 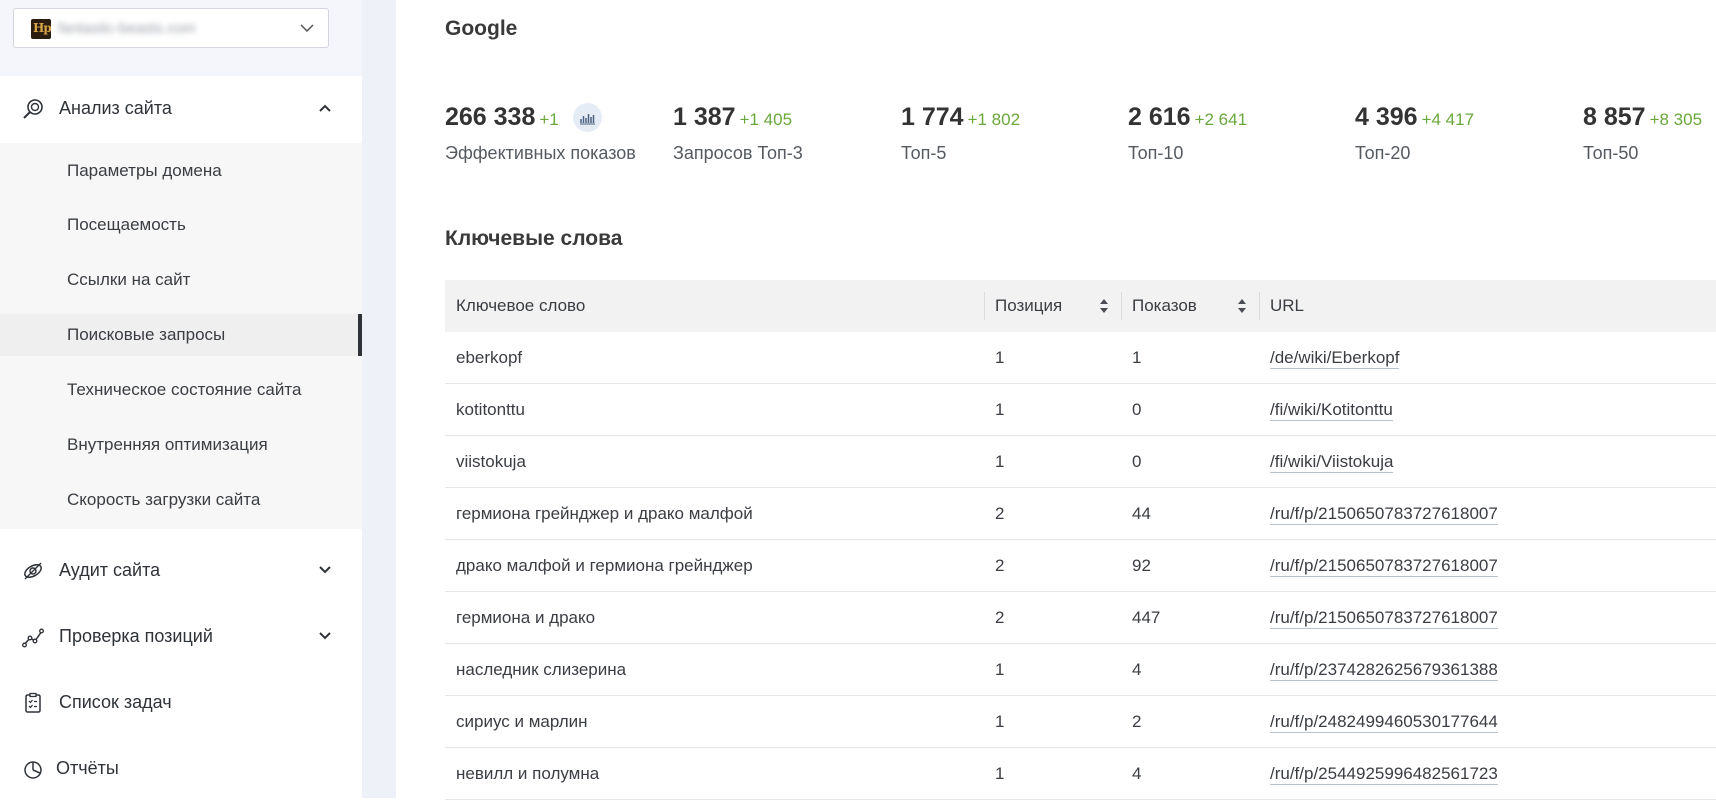 What do you see at coordinates (1335, 358) in the screenshot?
I see `url-link: /de/wiki/Eberkopf` at bounding box center [1335, 358].